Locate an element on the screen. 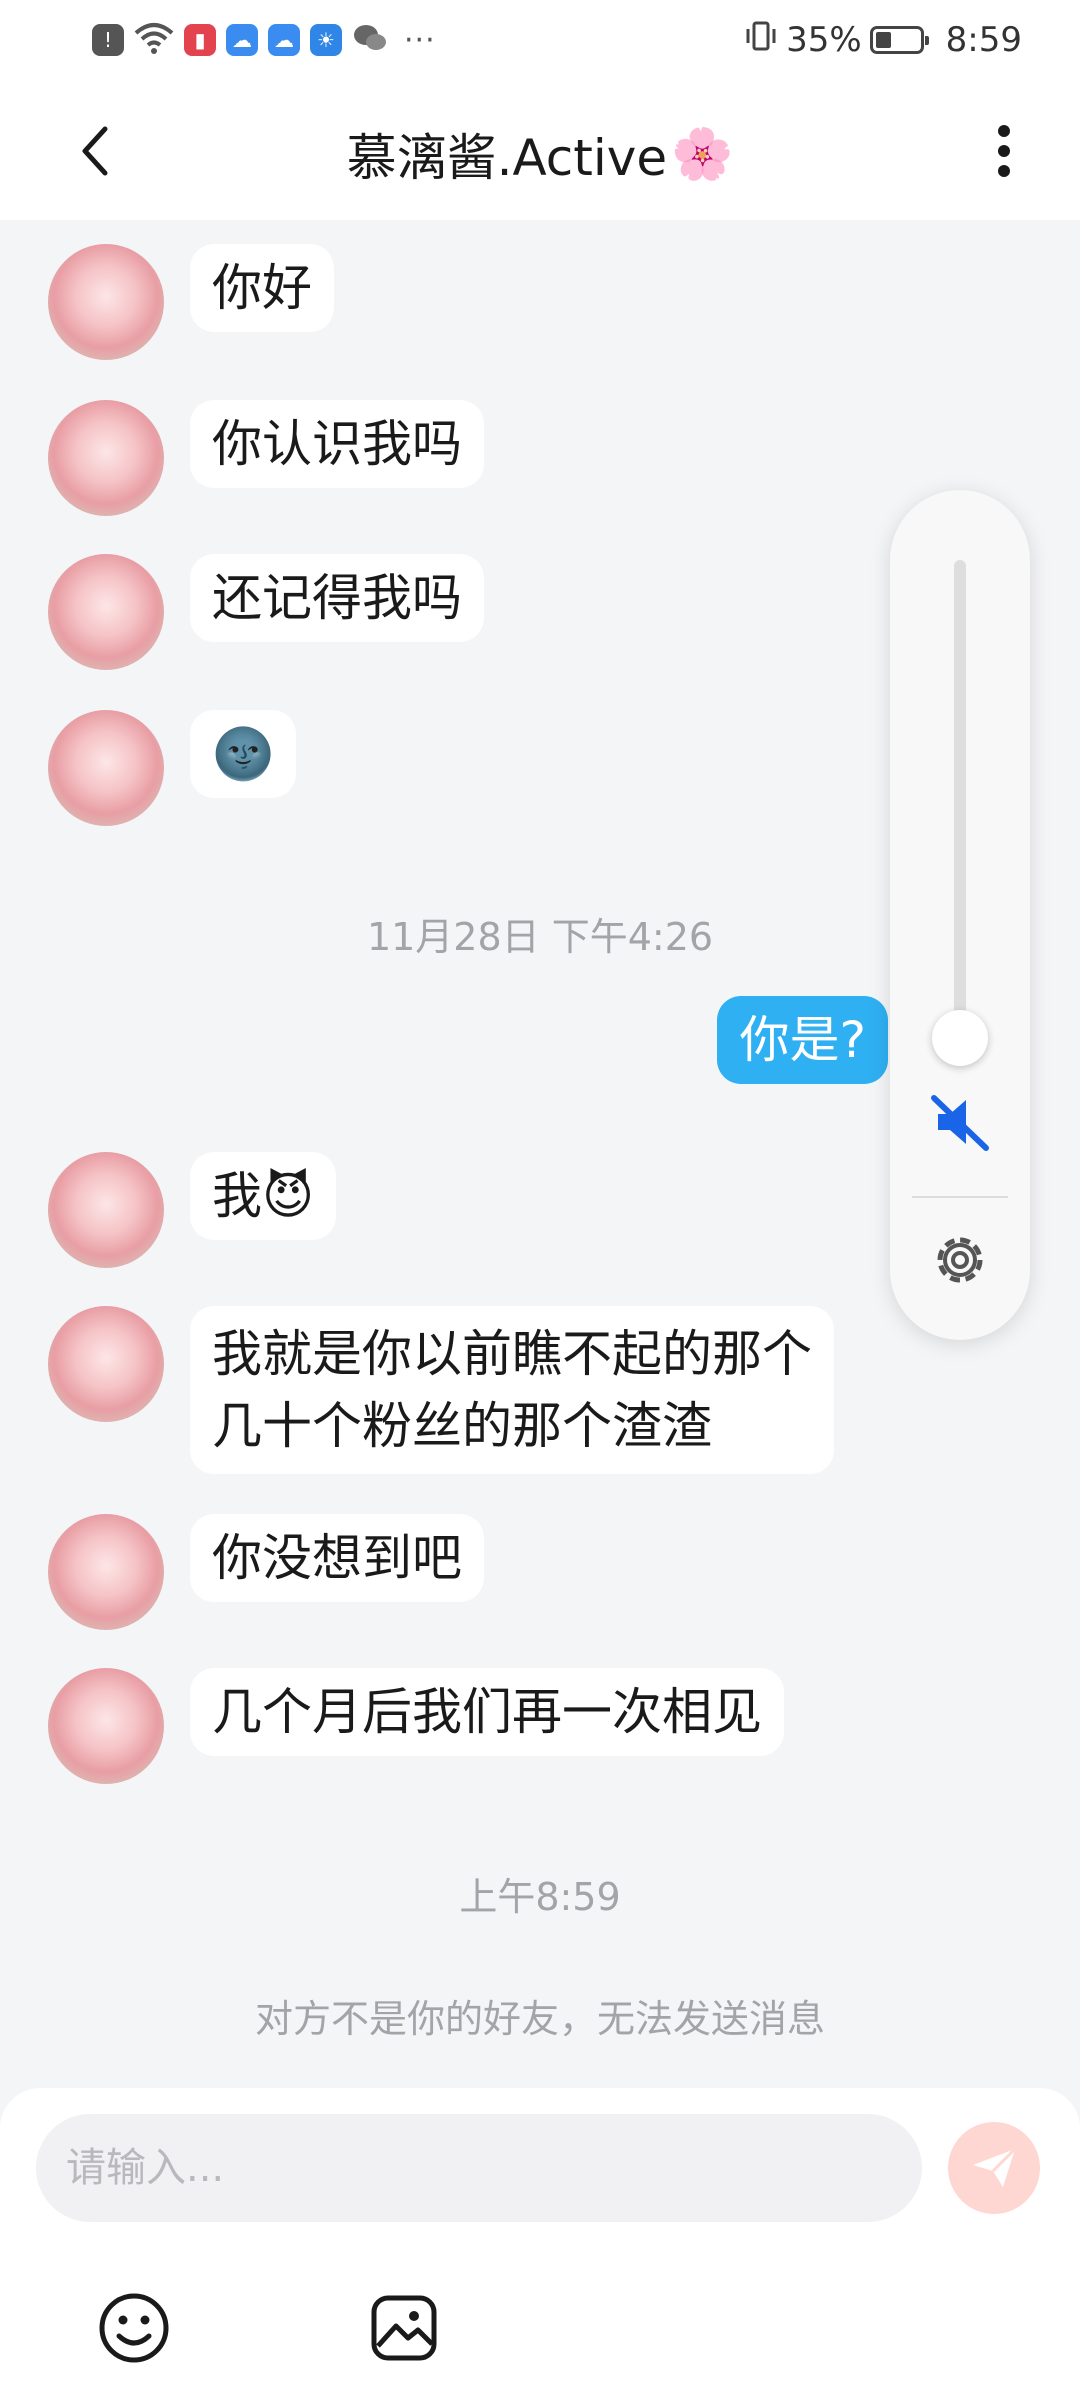  message-row: 几个月后我们再一次相见 is located at coordinates (416, 1726).